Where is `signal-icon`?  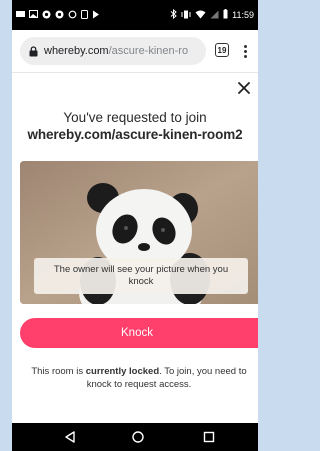 signal-icon is located at coordinates (214, 15).